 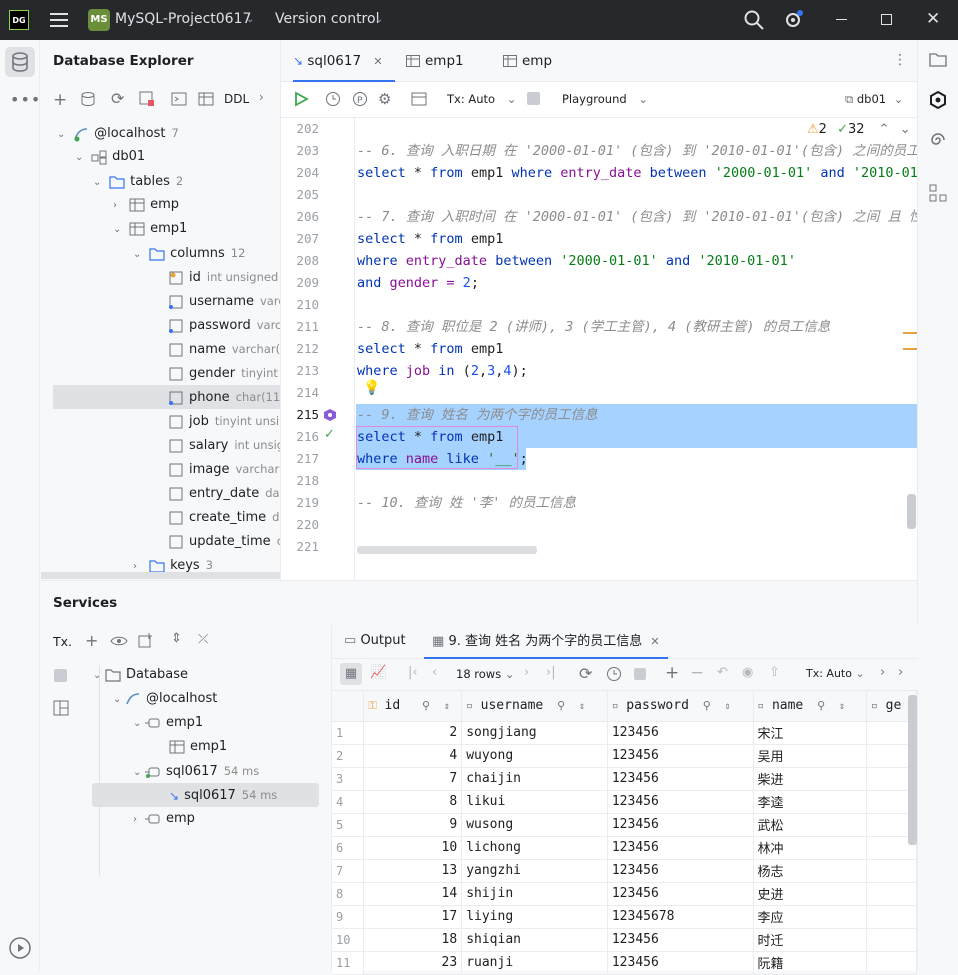 I want to click on cell-name: 吴用, so click(x=810, y=756).